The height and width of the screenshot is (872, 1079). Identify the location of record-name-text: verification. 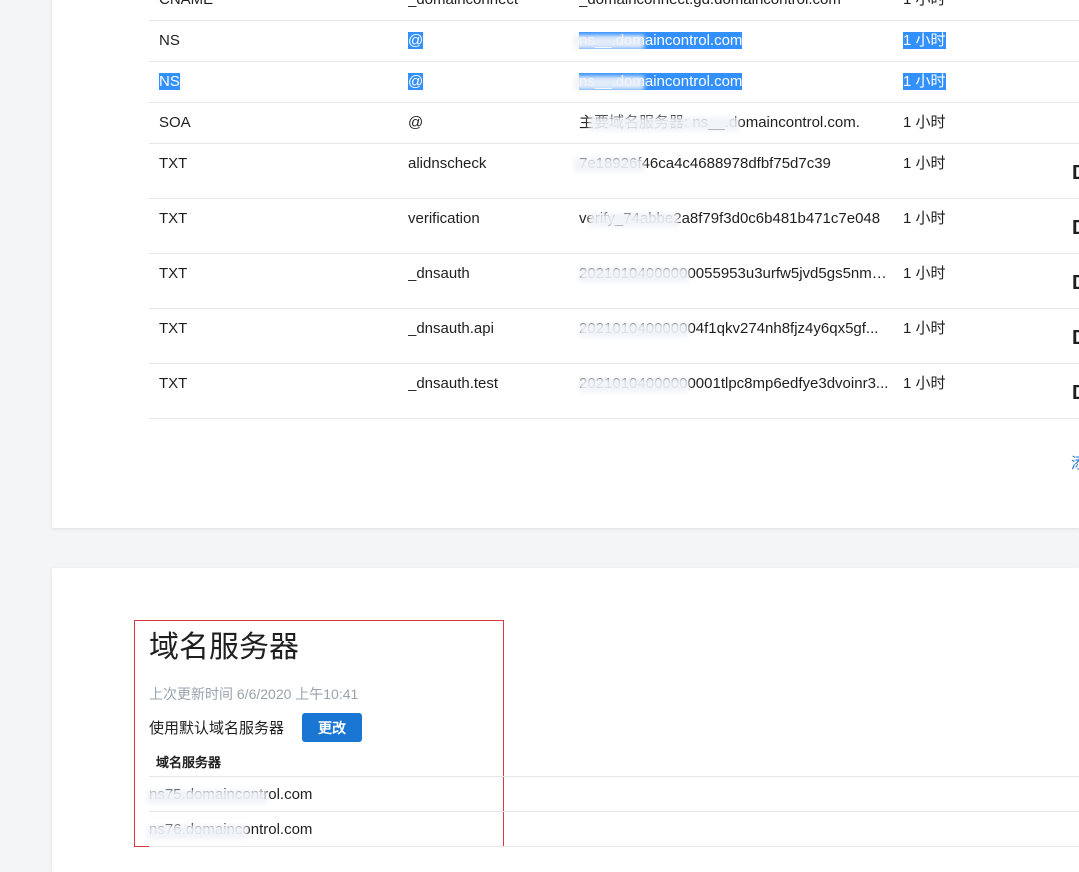
(444, 218).